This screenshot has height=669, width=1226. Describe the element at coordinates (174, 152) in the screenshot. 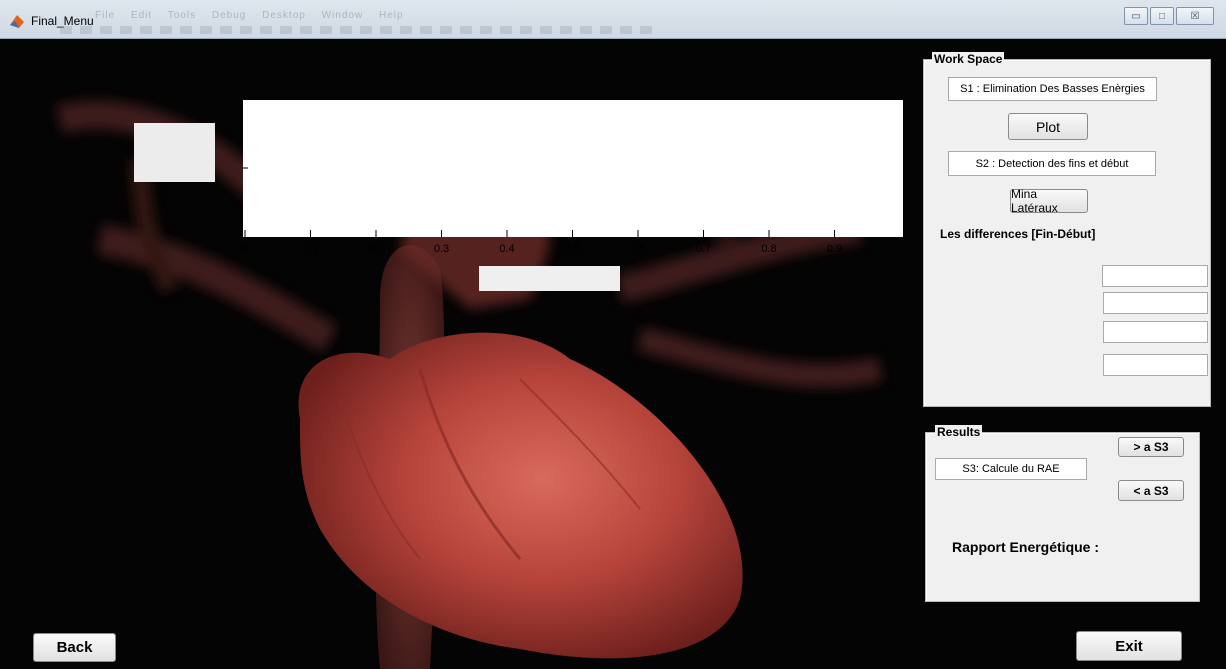

I see `left-blank-panel` at that location.